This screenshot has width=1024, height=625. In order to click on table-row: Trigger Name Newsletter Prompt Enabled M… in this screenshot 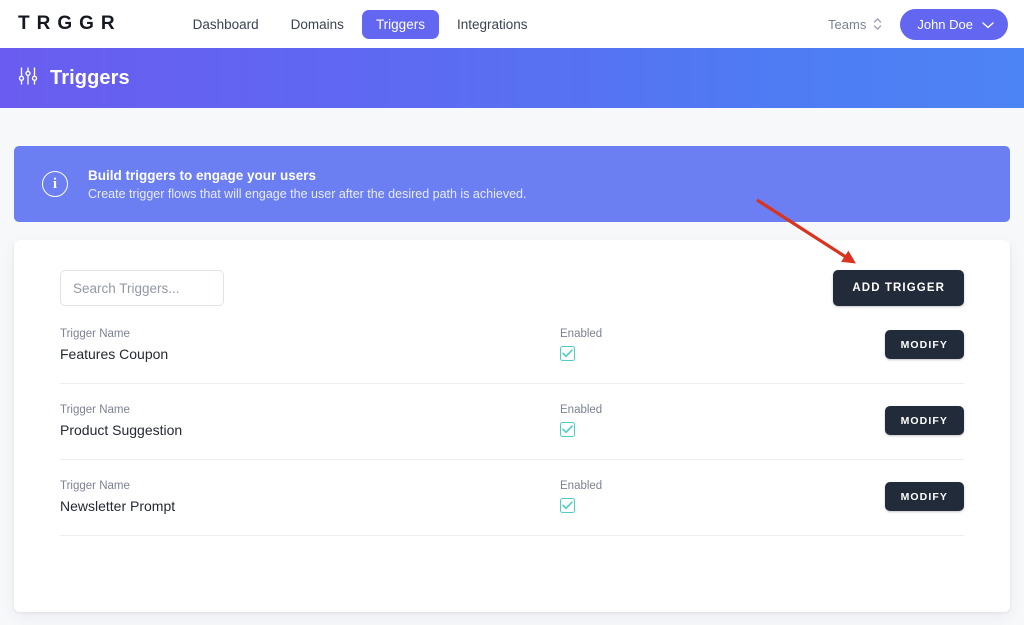, I will do `click(512, 508)`.